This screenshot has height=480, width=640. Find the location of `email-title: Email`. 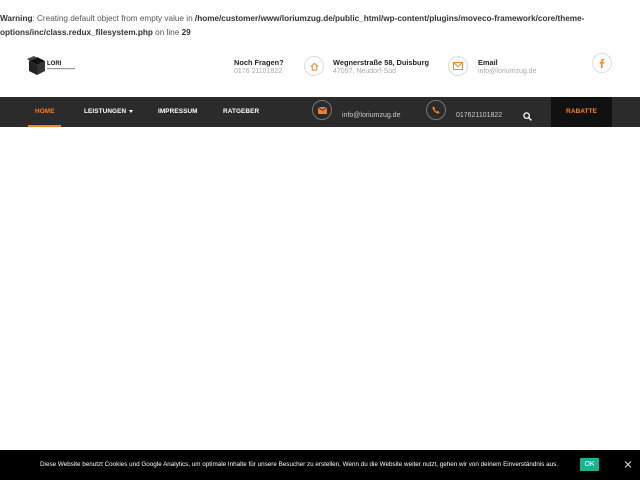

email-title: Email is located at coordinates (488, 62).